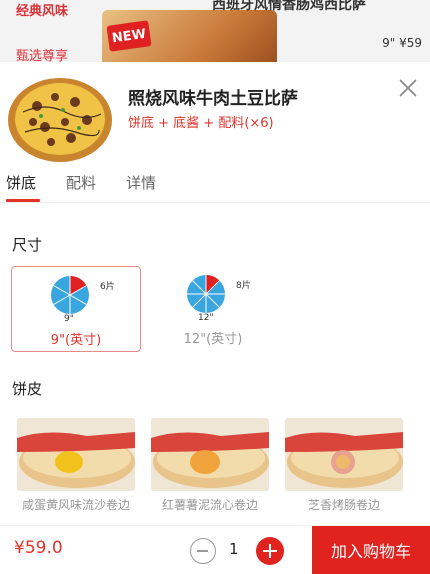  I want to click on crust-section-title: 饼皮, so click(27, 389).